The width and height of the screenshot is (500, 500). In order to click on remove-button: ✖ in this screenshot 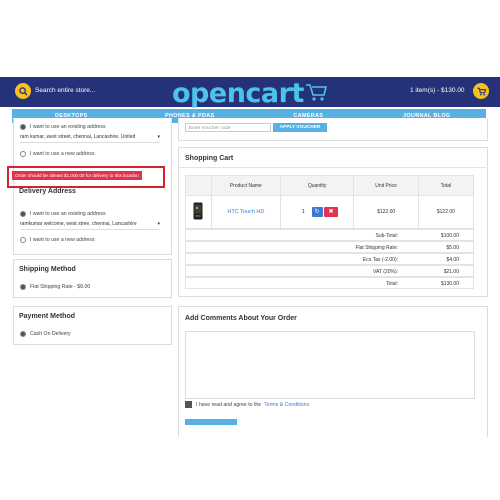, I will do `click(331, 212)`.